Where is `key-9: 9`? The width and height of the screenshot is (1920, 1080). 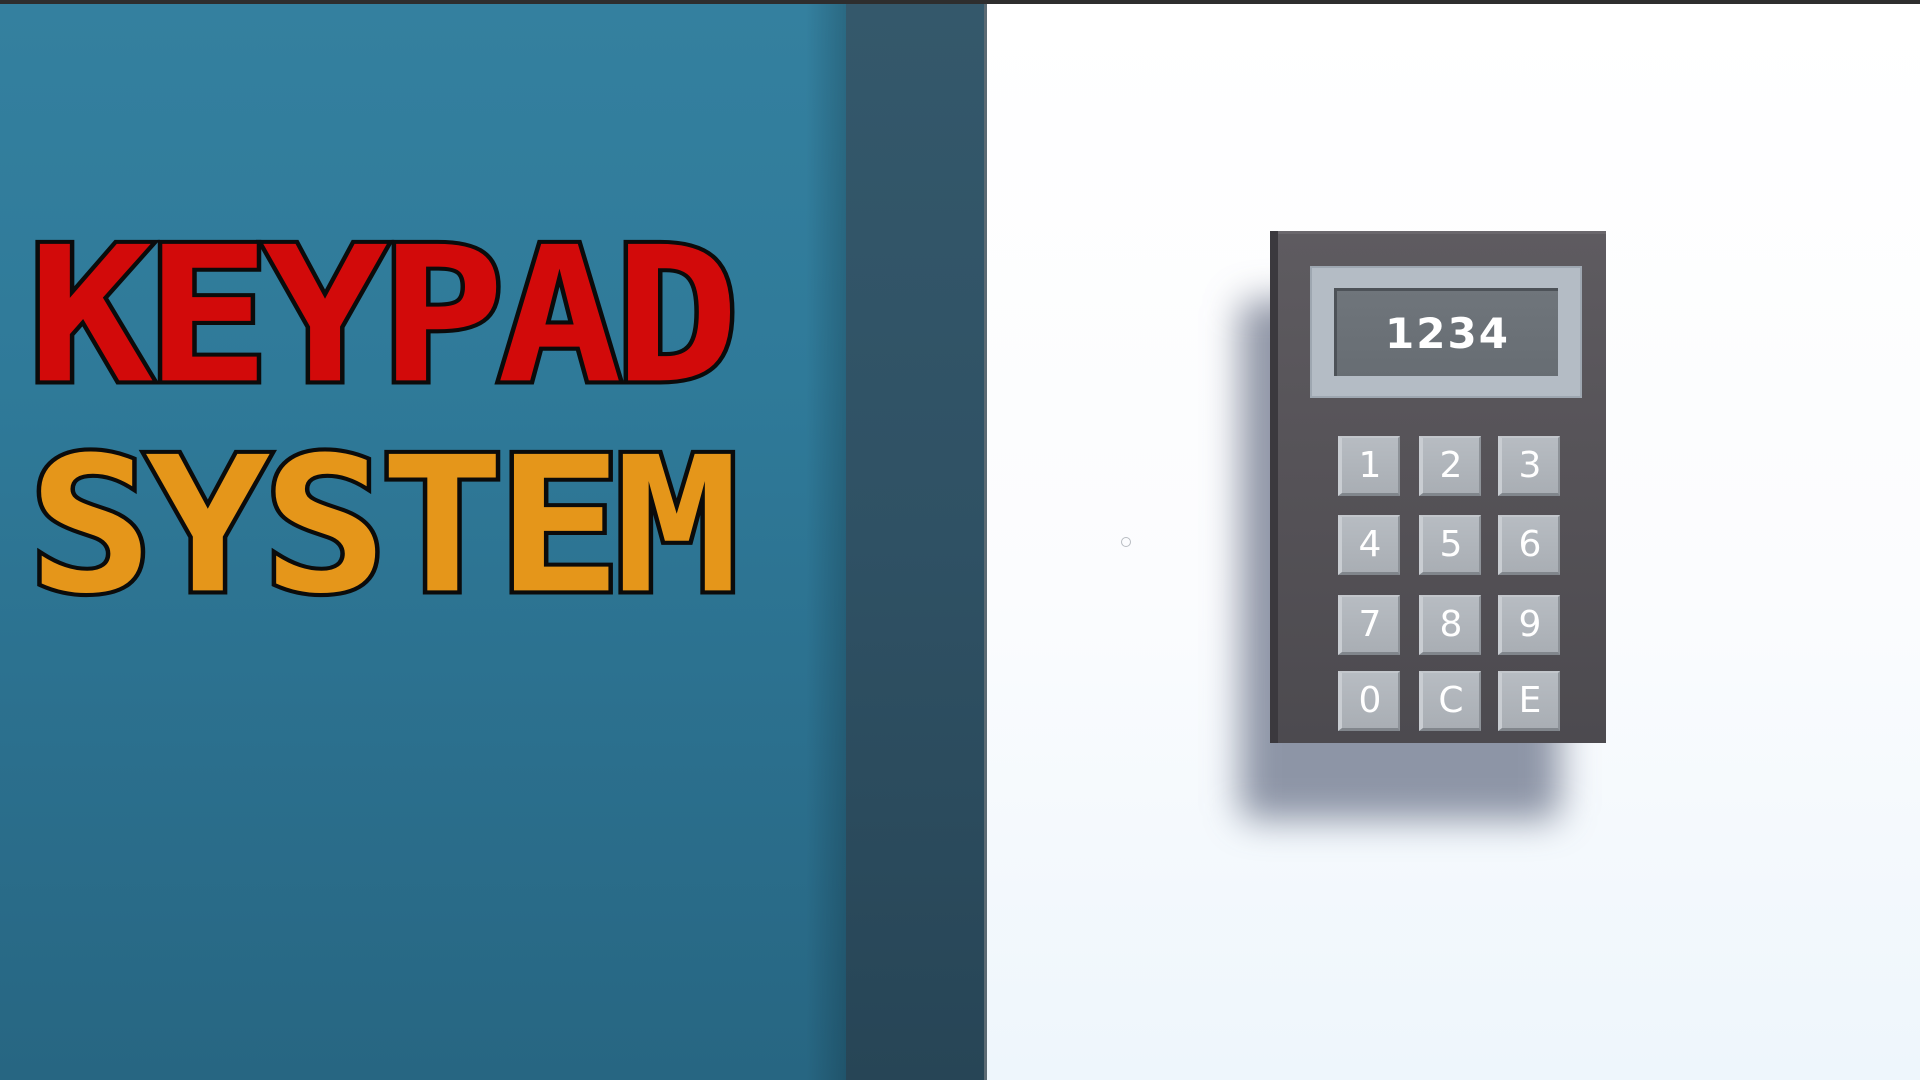
key-9: 9 is located at coordinates (1529, 625).